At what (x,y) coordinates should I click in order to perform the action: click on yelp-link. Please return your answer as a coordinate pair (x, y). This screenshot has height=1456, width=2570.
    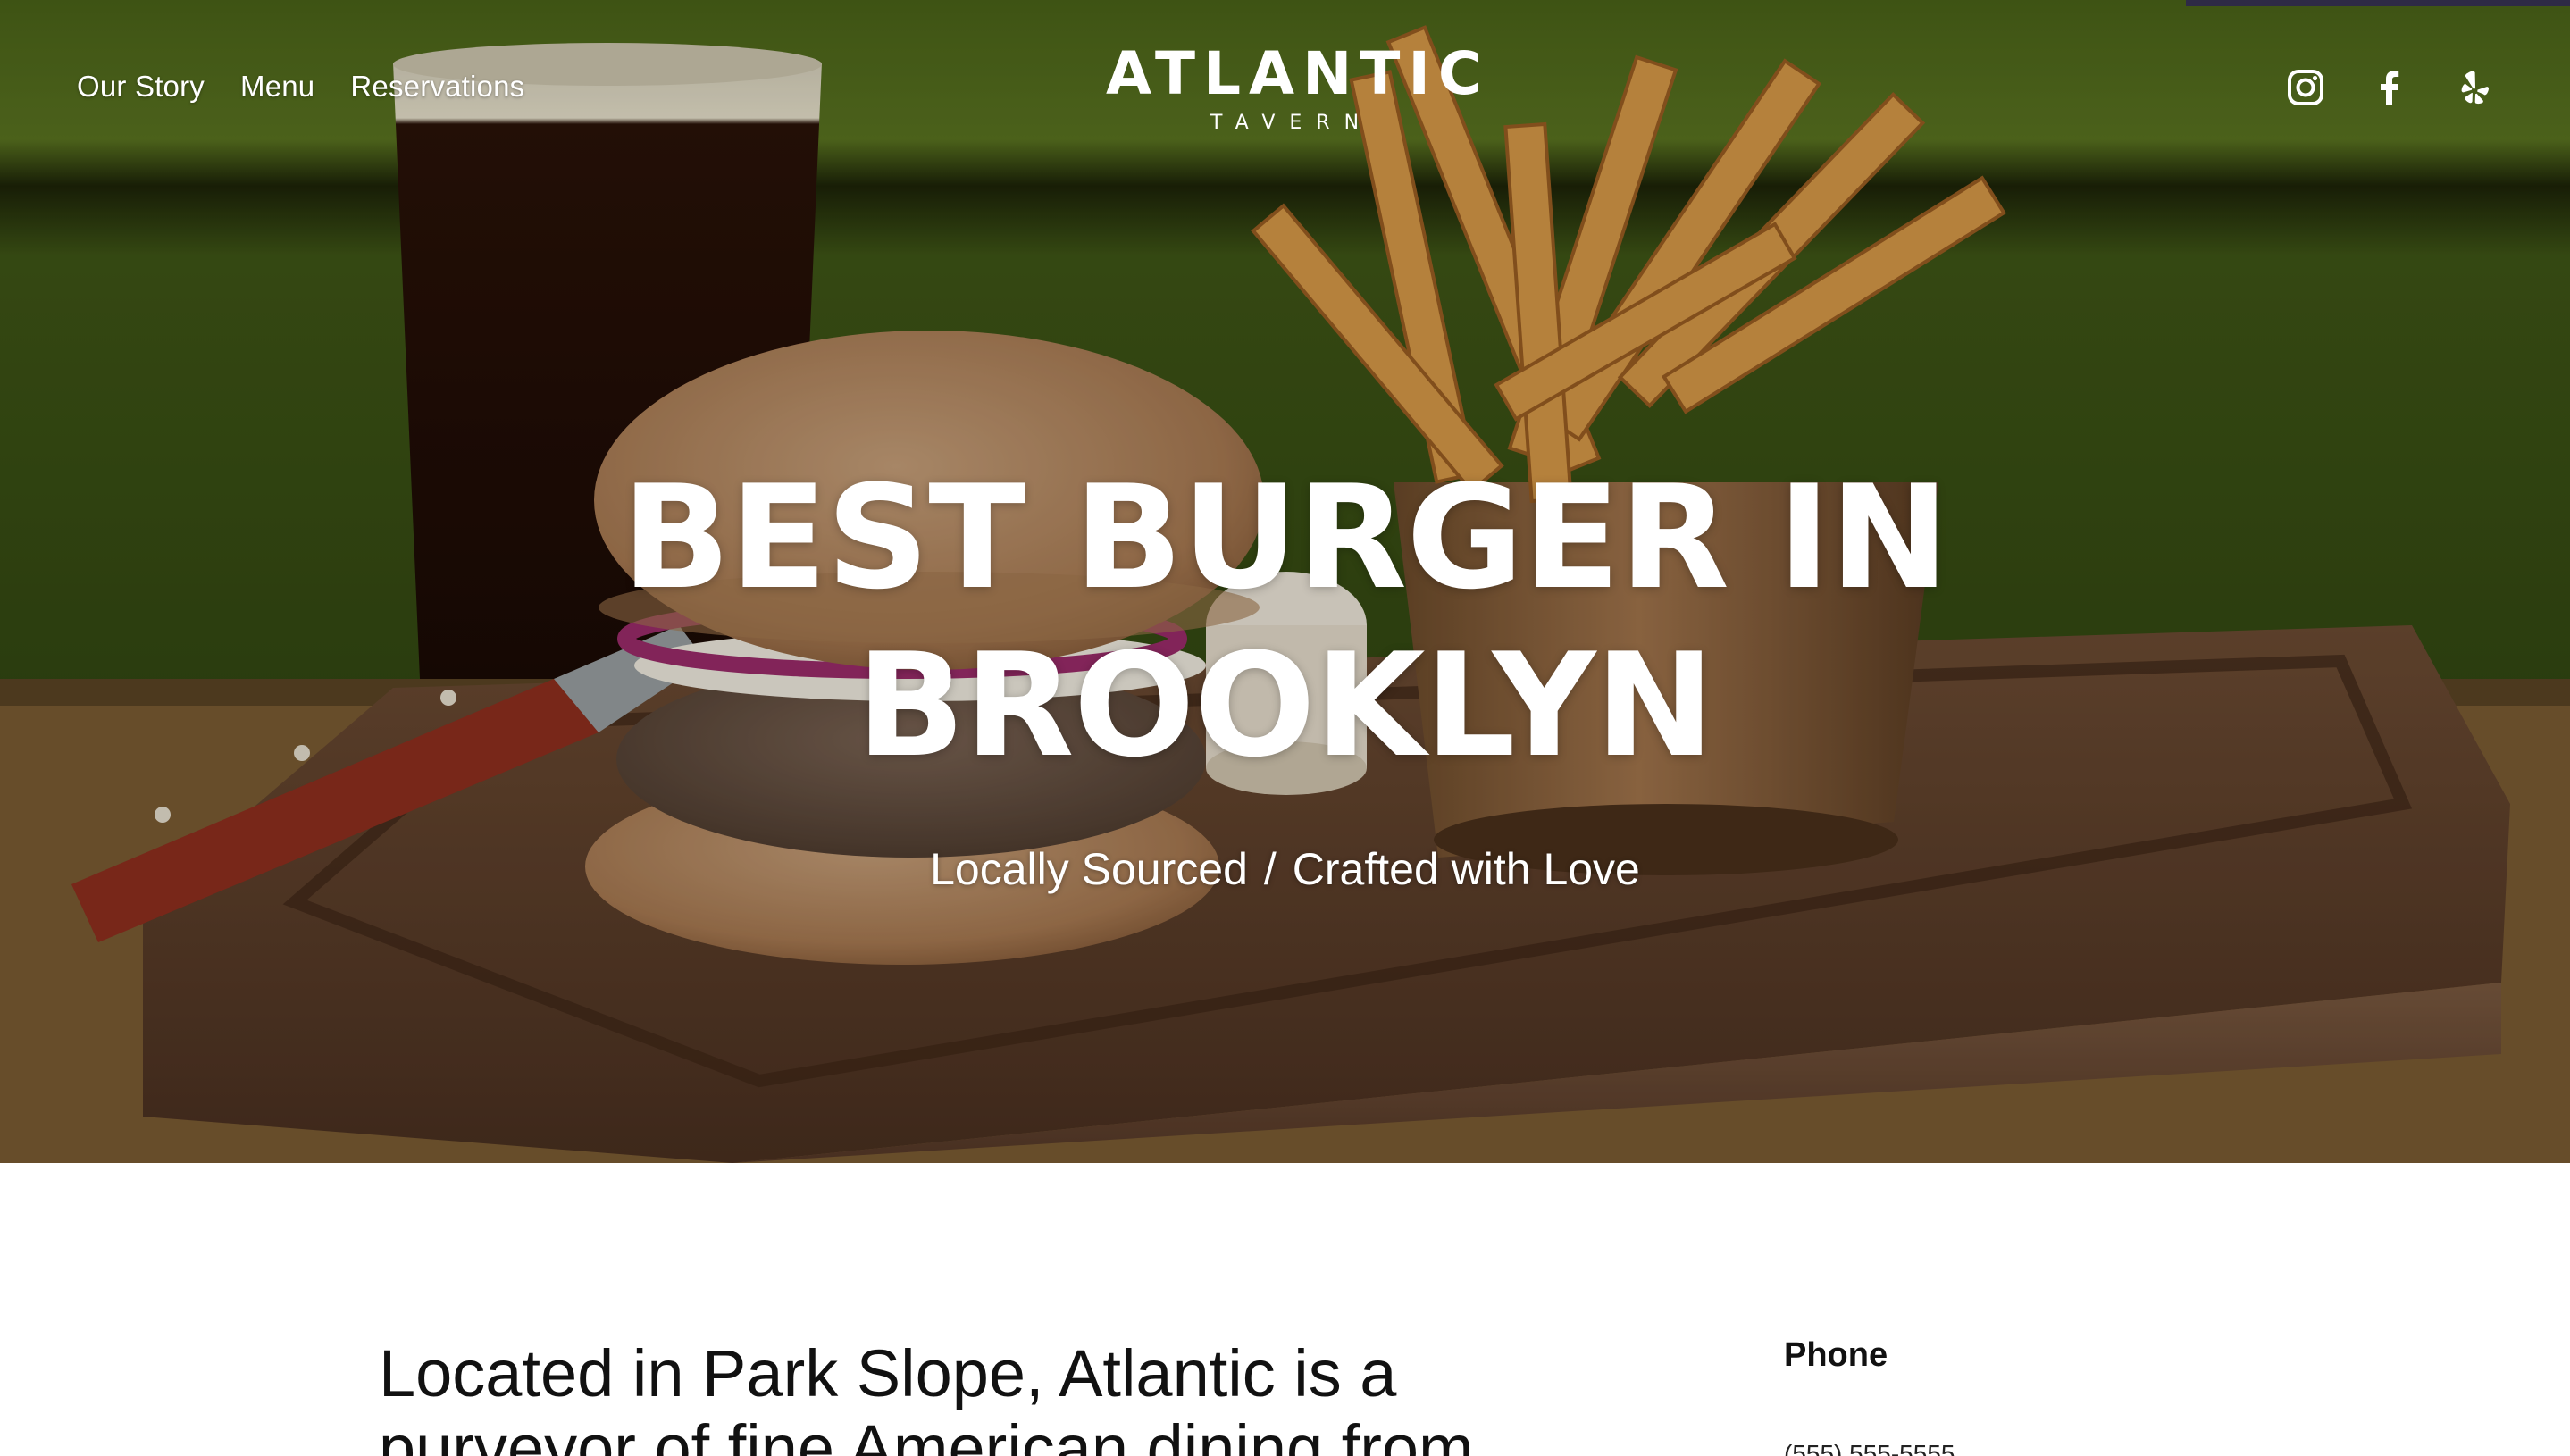
    Looking at the image, I should click on (2473, 87).